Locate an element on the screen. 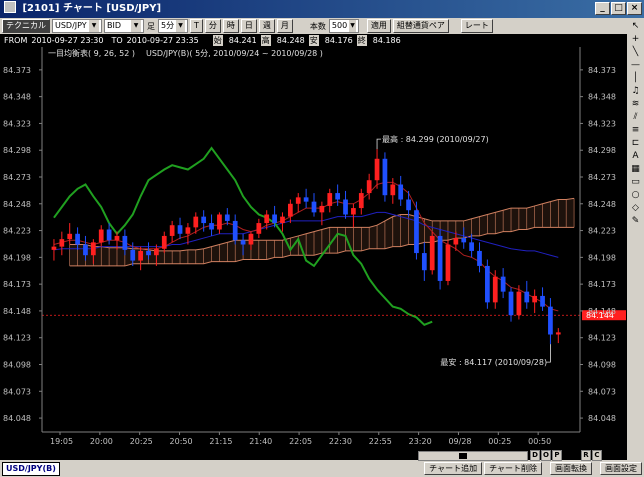  cursor-icon: ↖ is located at coordinates (635, 26).